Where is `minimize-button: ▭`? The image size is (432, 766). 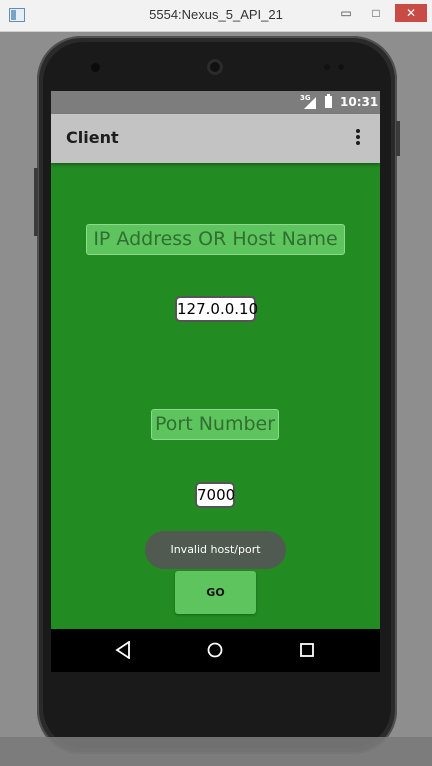
minimize-button: ▭ is located at coordinates (346, 13).